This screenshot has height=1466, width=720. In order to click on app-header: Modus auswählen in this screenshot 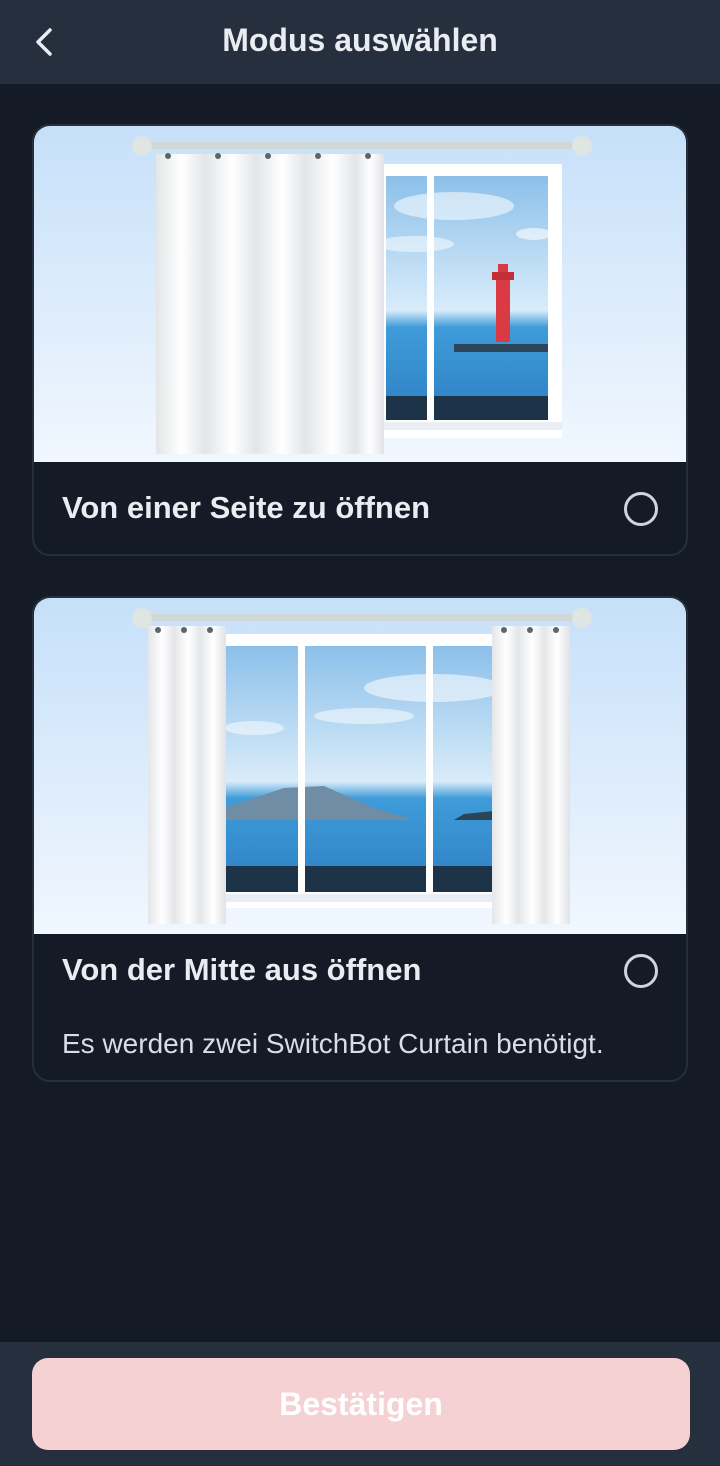, I will do `click(360, 42)`.